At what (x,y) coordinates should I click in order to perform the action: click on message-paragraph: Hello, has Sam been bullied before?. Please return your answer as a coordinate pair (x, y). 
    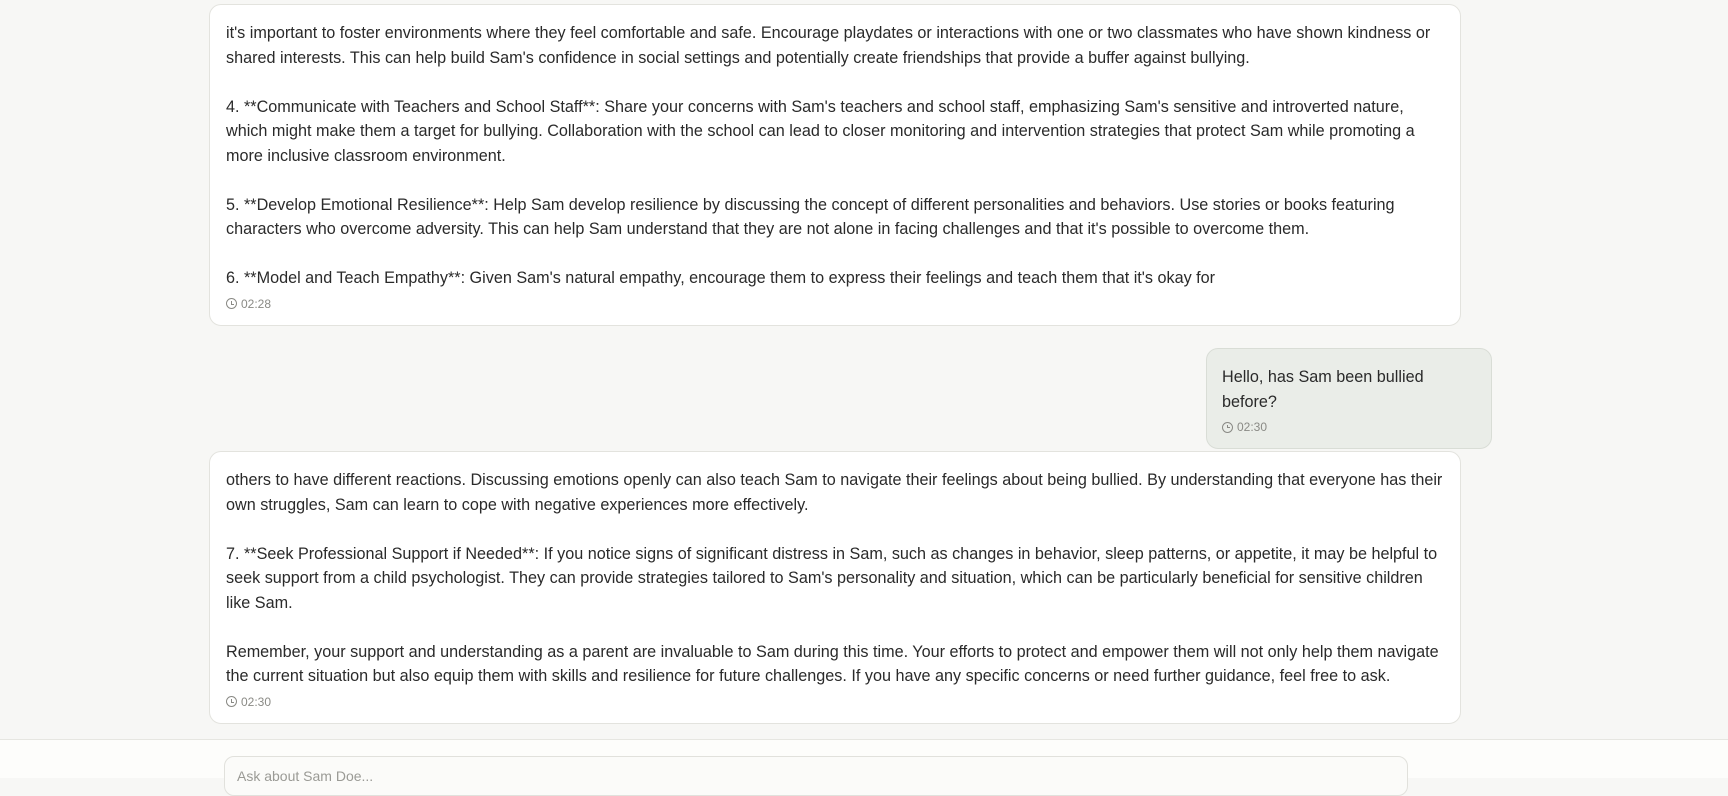
    Looking at the image, I should click on (1325, 389).